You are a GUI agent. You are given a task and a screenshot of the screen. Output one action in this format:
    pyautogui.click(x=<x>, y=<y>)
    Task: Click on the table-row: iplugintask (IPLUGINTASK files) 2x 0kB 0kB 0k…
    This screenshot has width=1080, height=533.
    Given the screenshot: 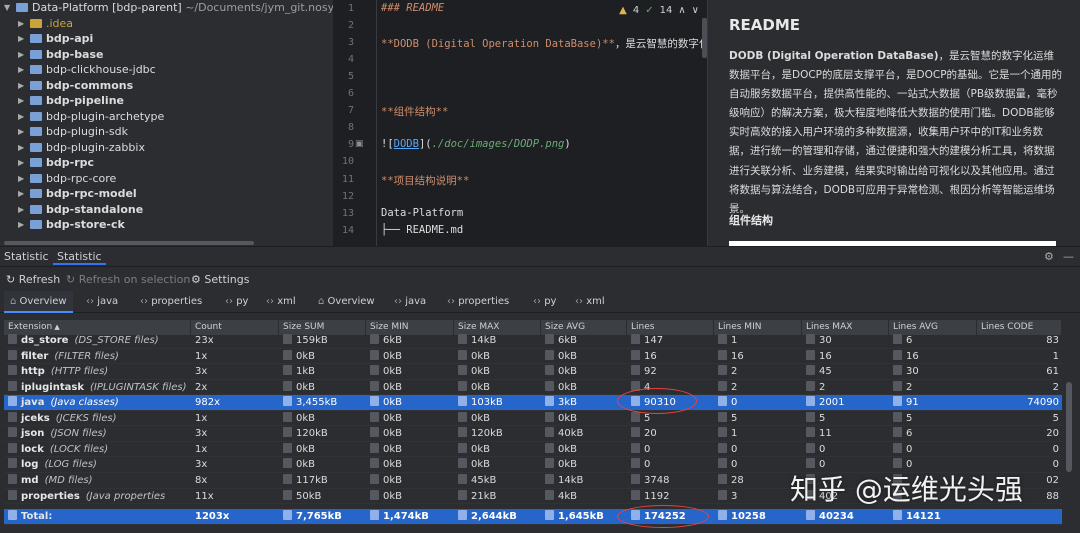 What is the action you would take?
    pyautogui.click(x=533, y=388)
    